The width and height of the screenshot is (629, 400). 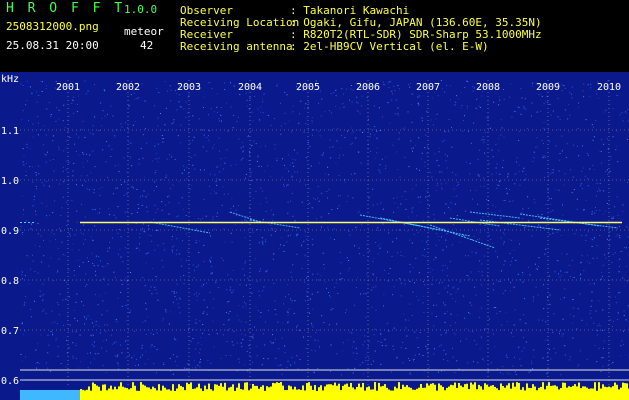 What do you see at coordinates (250, 87) in the screenshot?
I see `x-tick-label: 2004` at bounding box center [250, 87].